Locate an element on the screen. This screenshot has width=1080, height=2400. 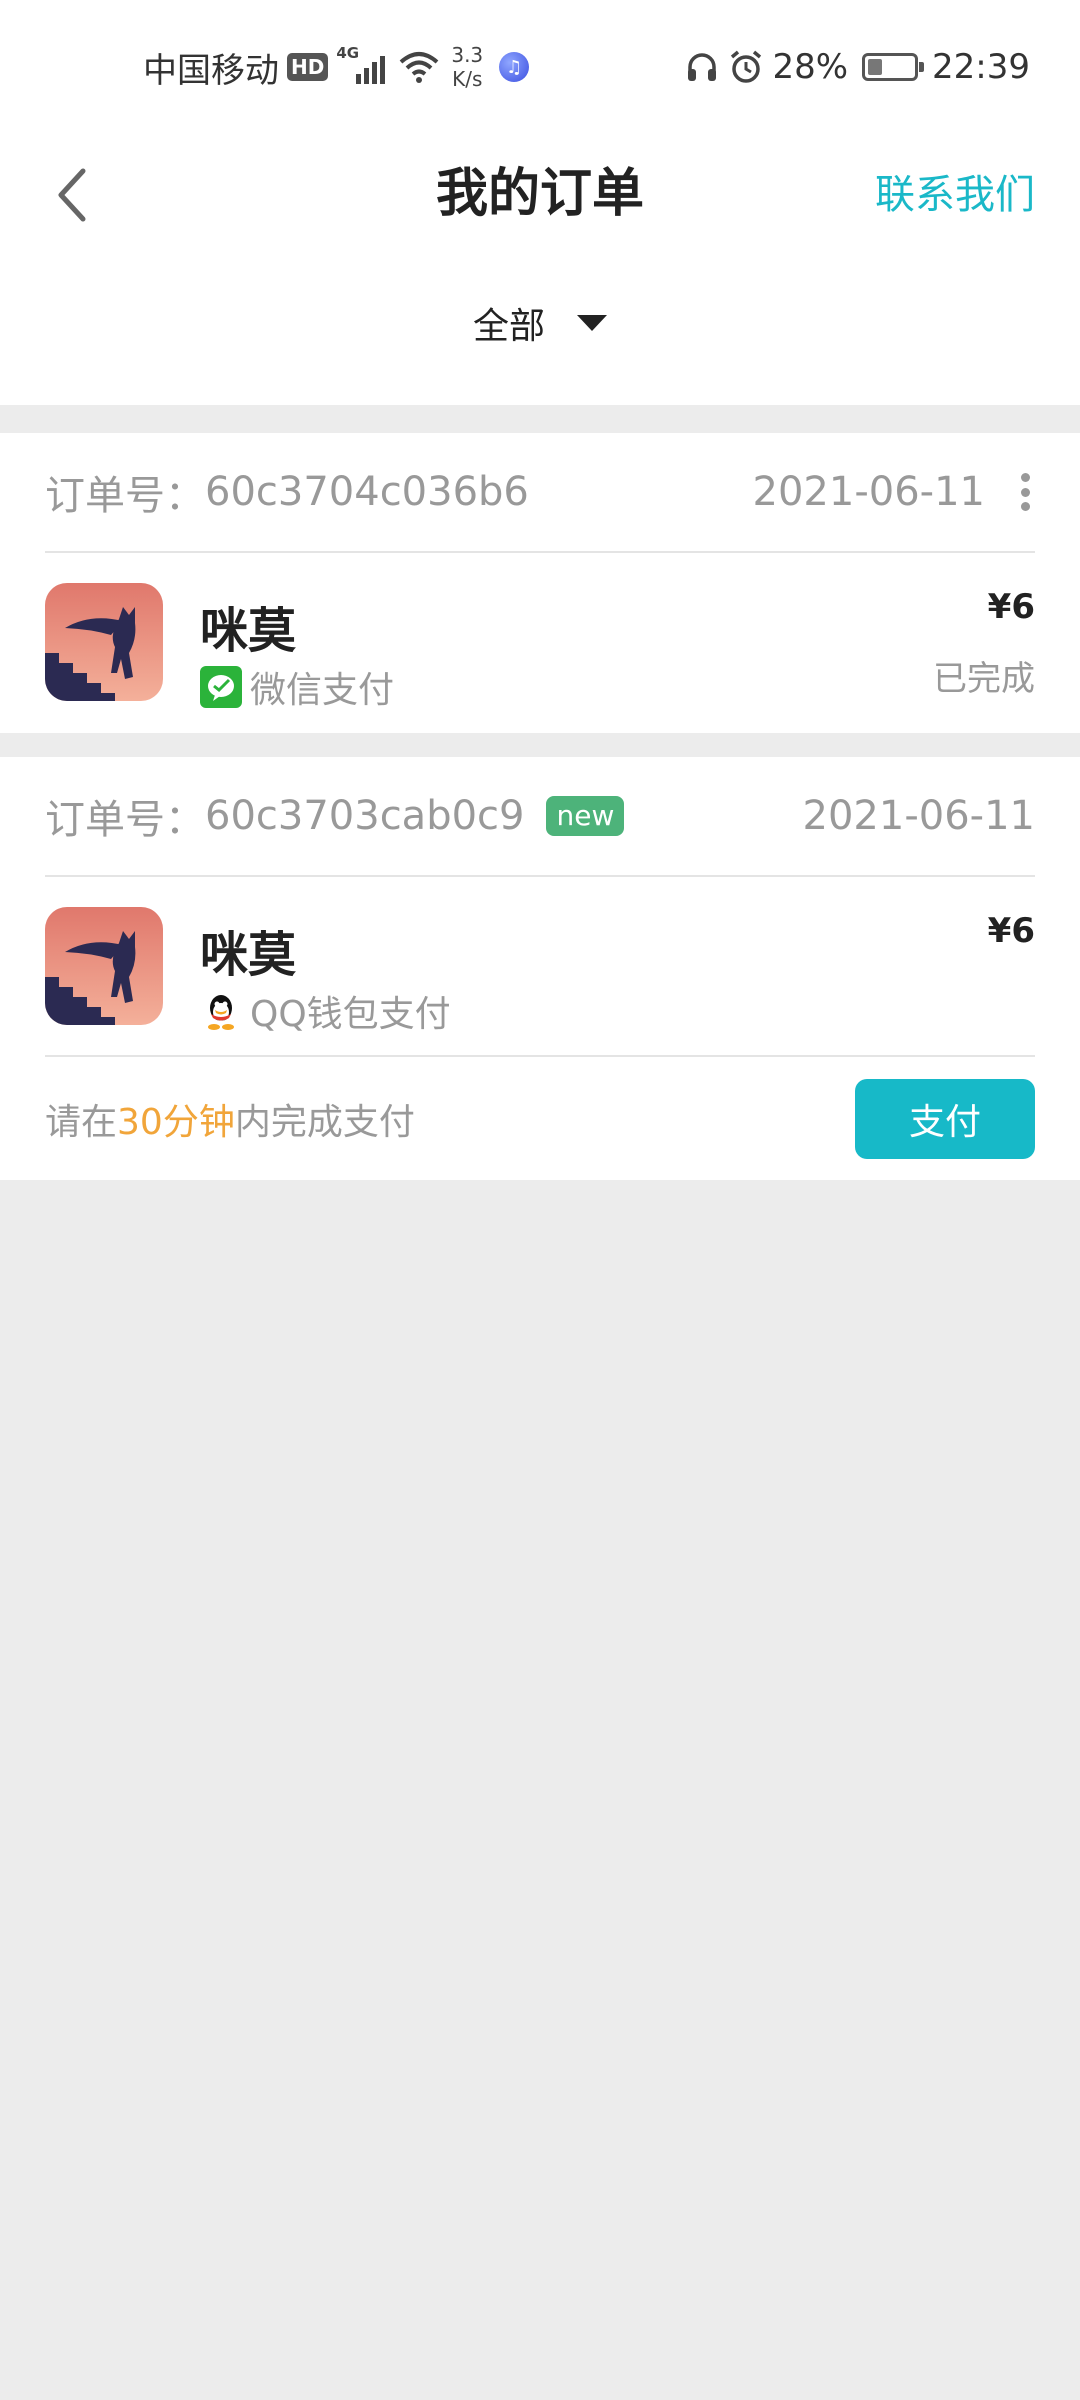
payment-method: QQ钱包支付 is located at coordinates (325, 1011).